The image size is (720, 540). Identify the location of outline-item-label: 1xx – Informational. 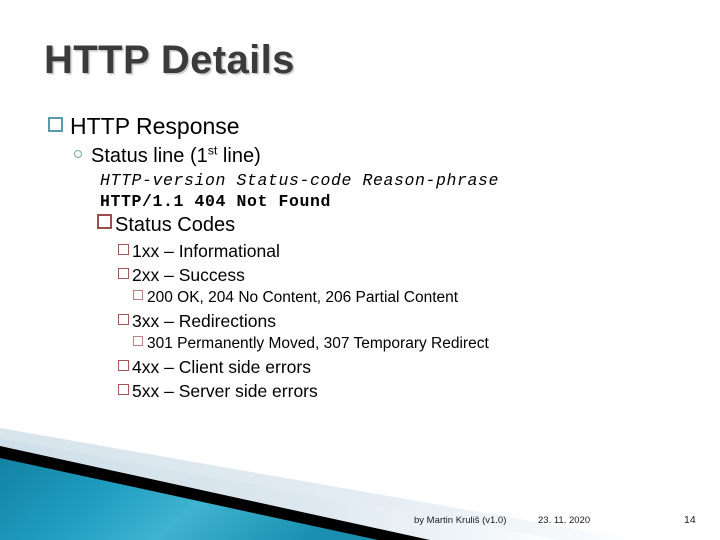
(206, 251).